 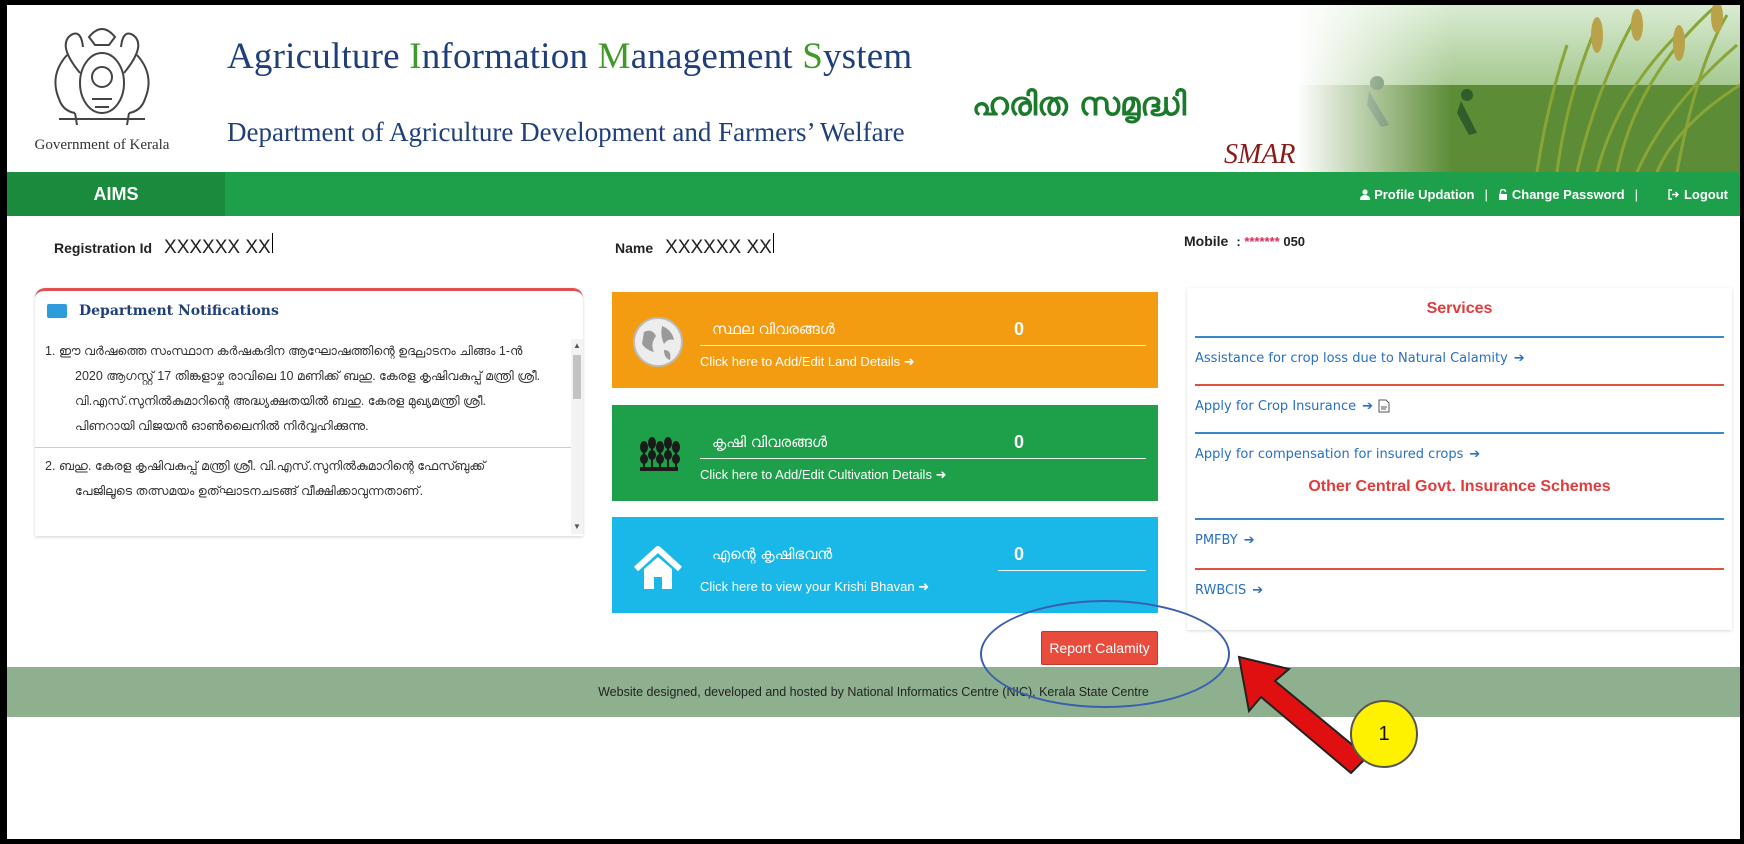 I want to click on globe-icon, so click(x=658, y=342).